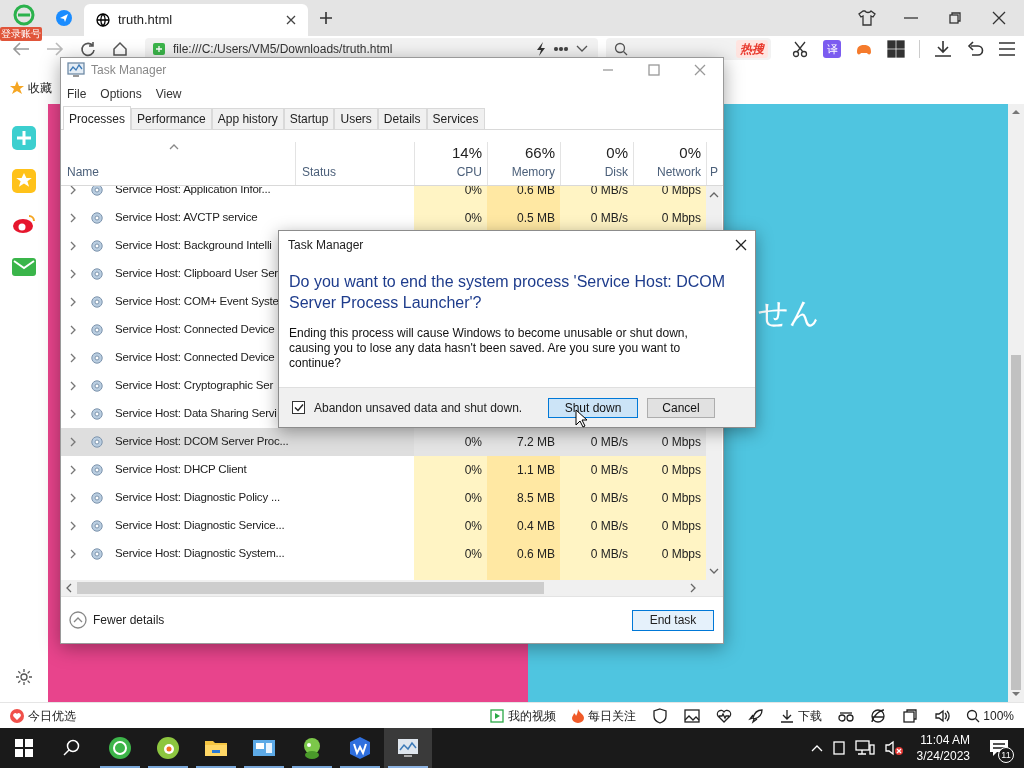  What do you see at coordinates (121, 94) in the screenshot?
I see `menu-item: Options` at bounding box center [121, 94].